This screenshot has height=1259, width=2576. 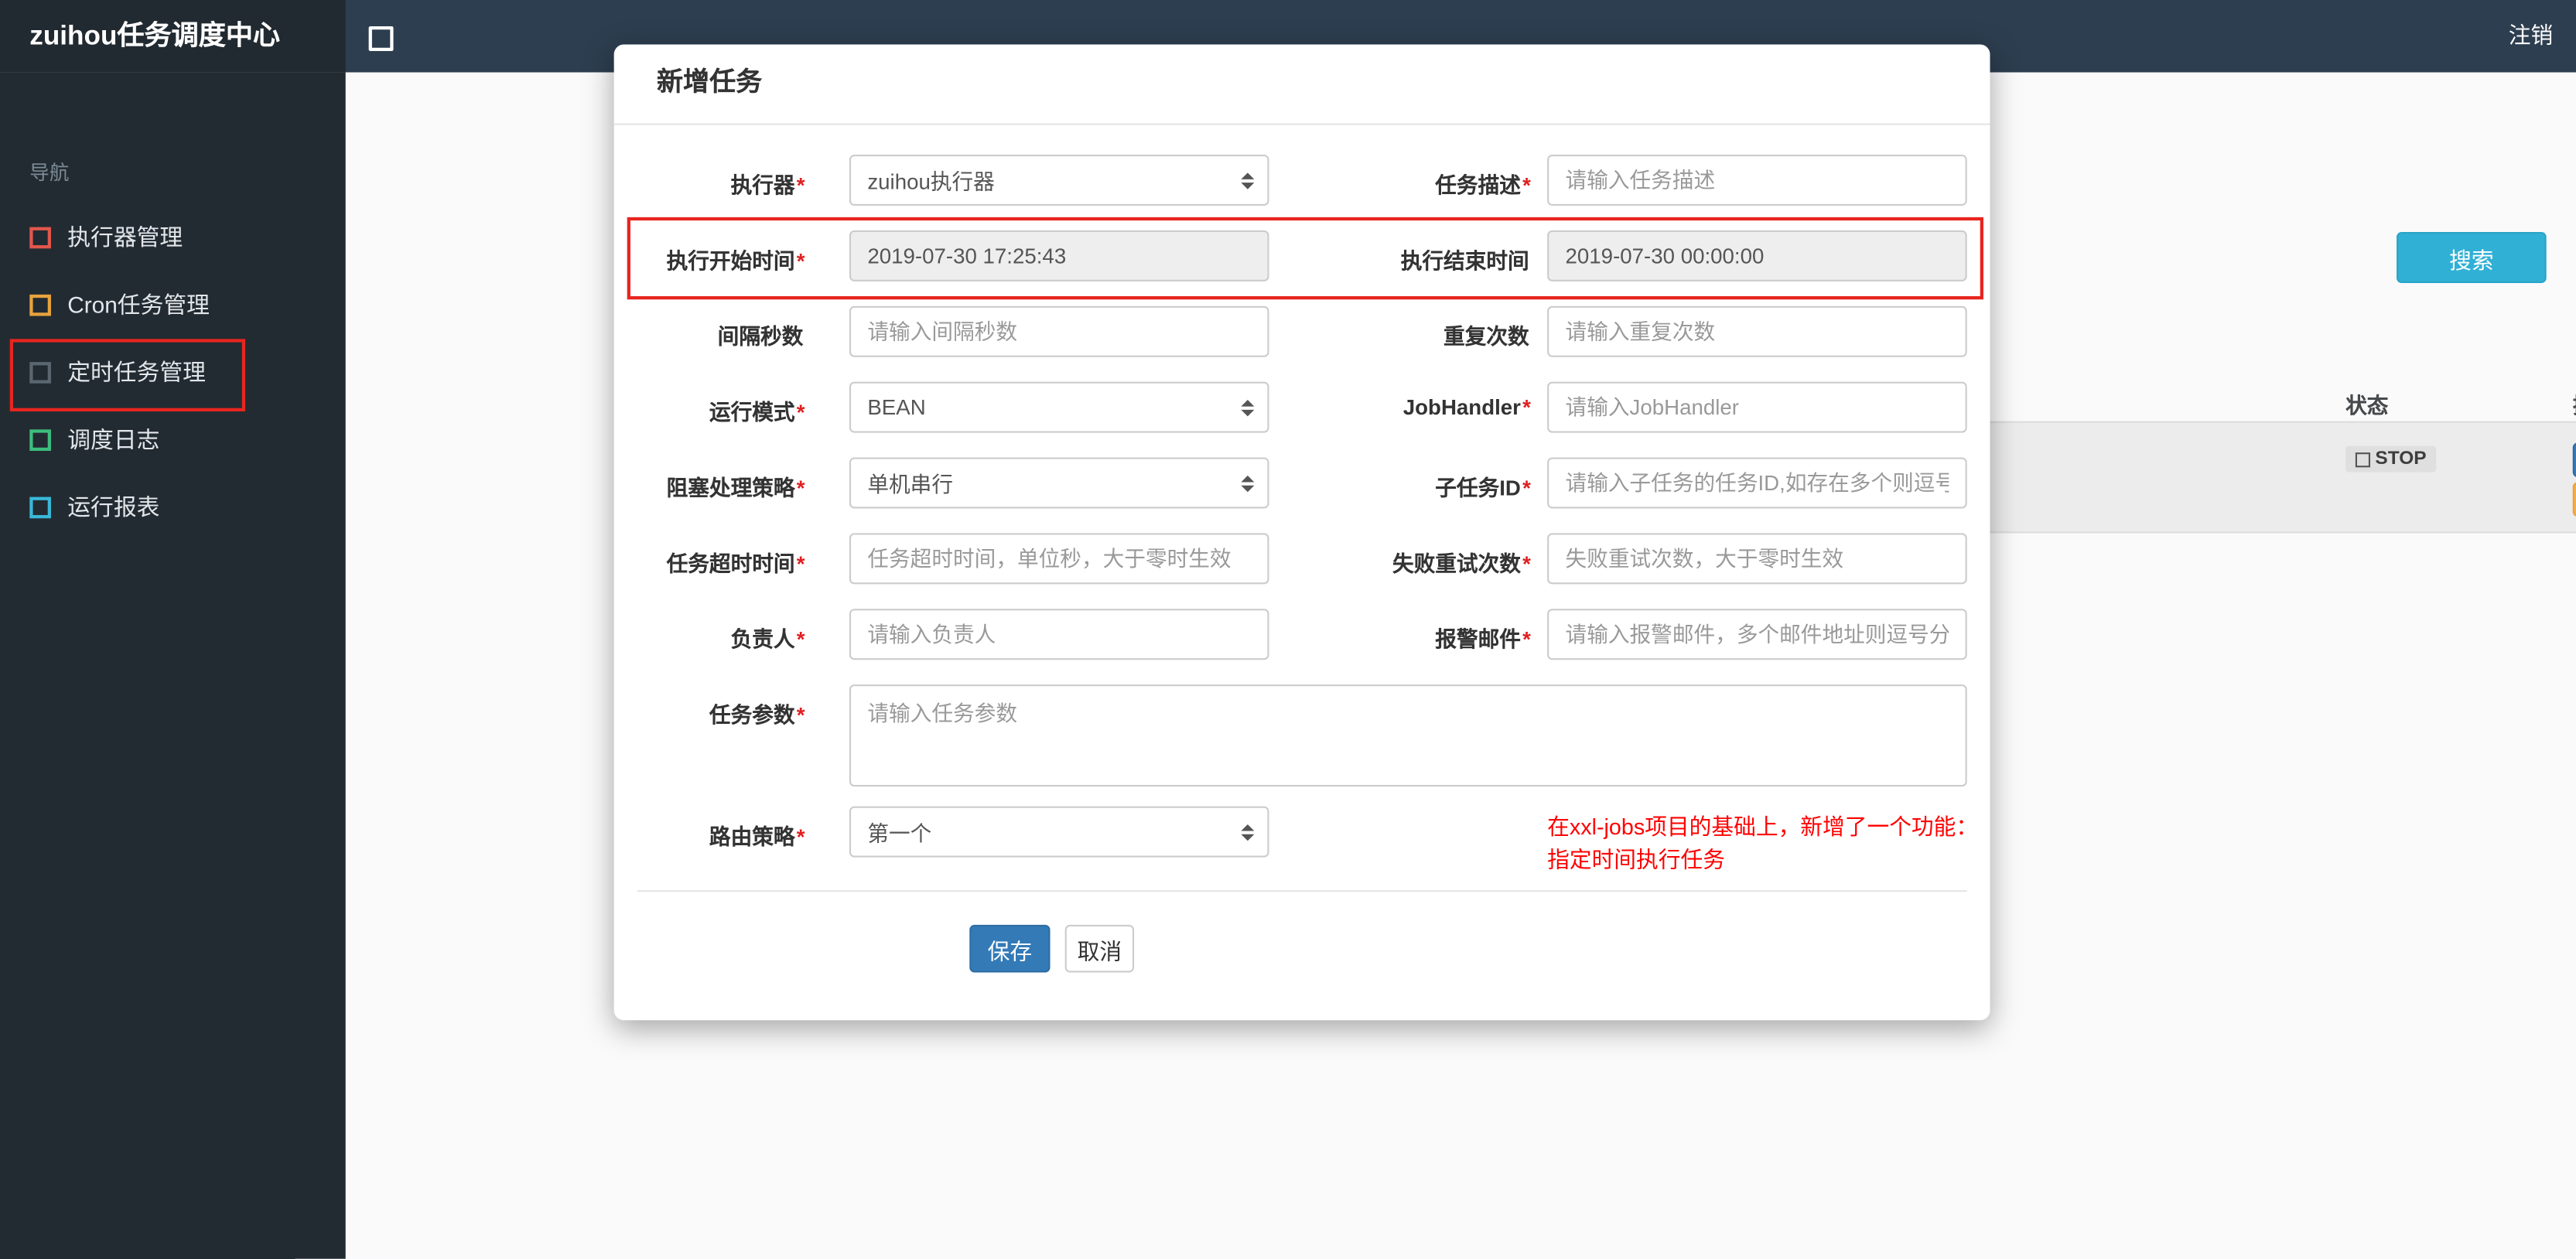 I want to click on sidebar-item-label: 定时任务管理, so click(x=136, y=372).